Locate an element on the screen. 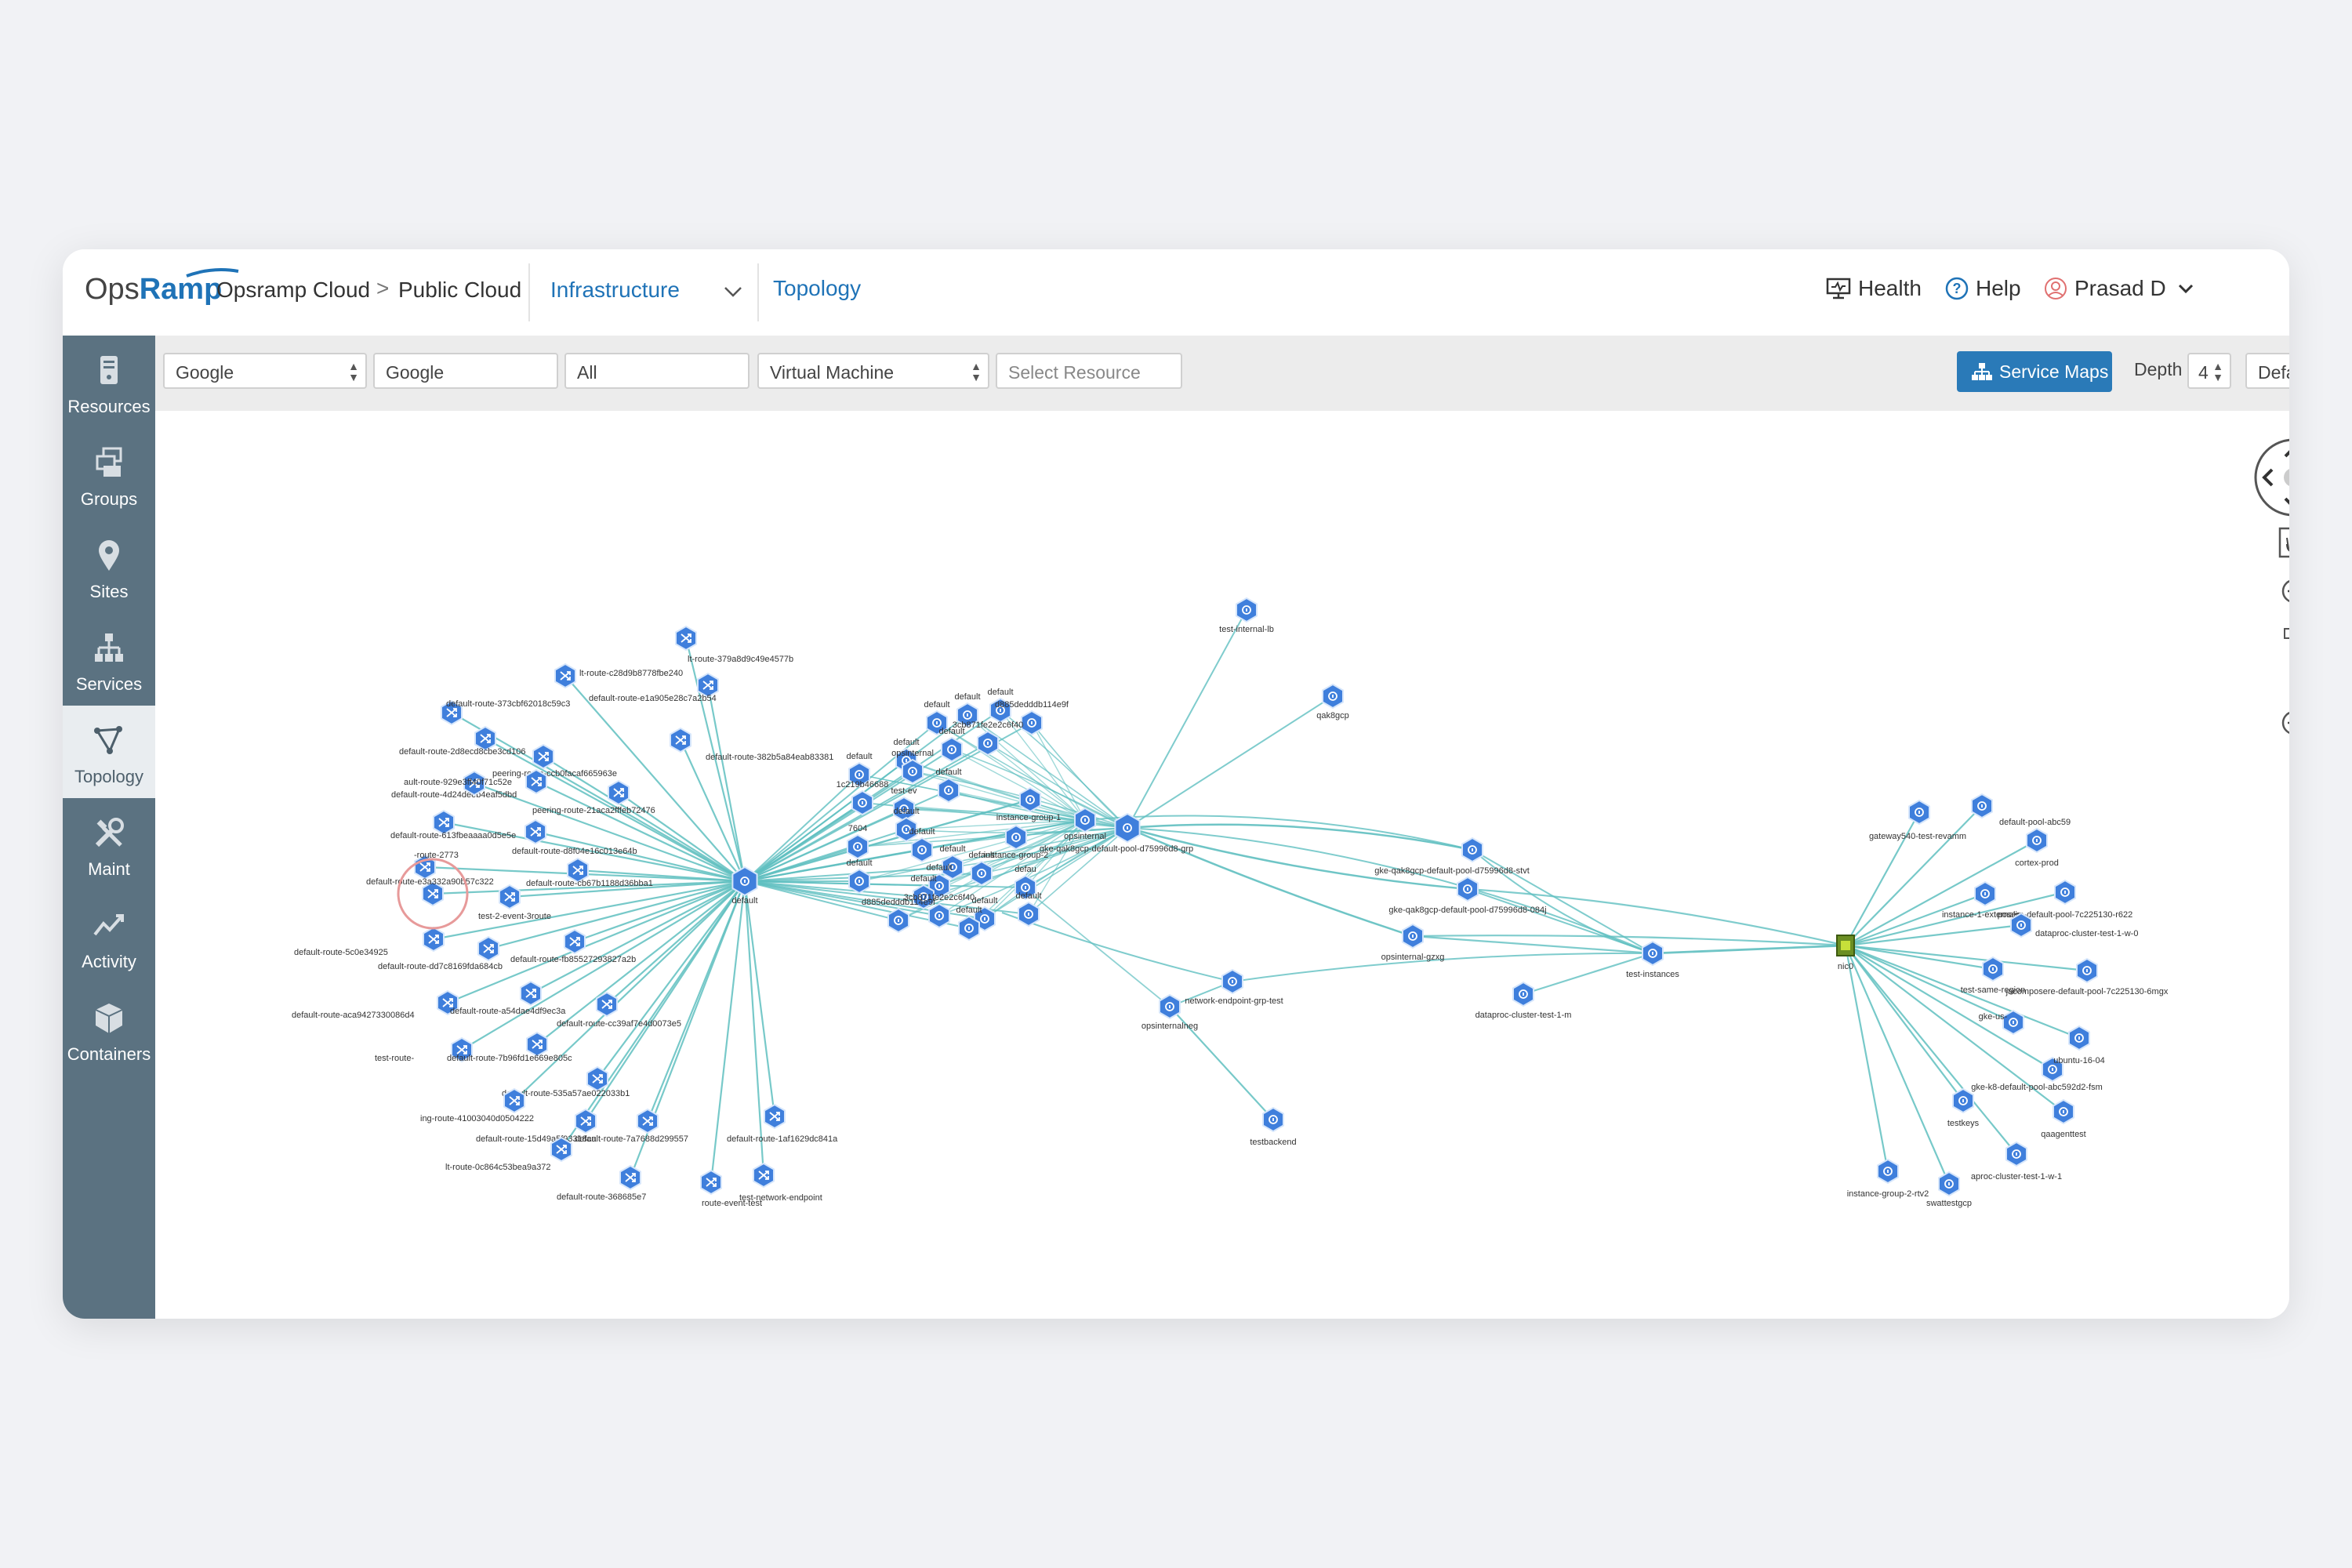  hub-node-test-internal-lb: test-internal-lb is located at coordinates (1246, 615).